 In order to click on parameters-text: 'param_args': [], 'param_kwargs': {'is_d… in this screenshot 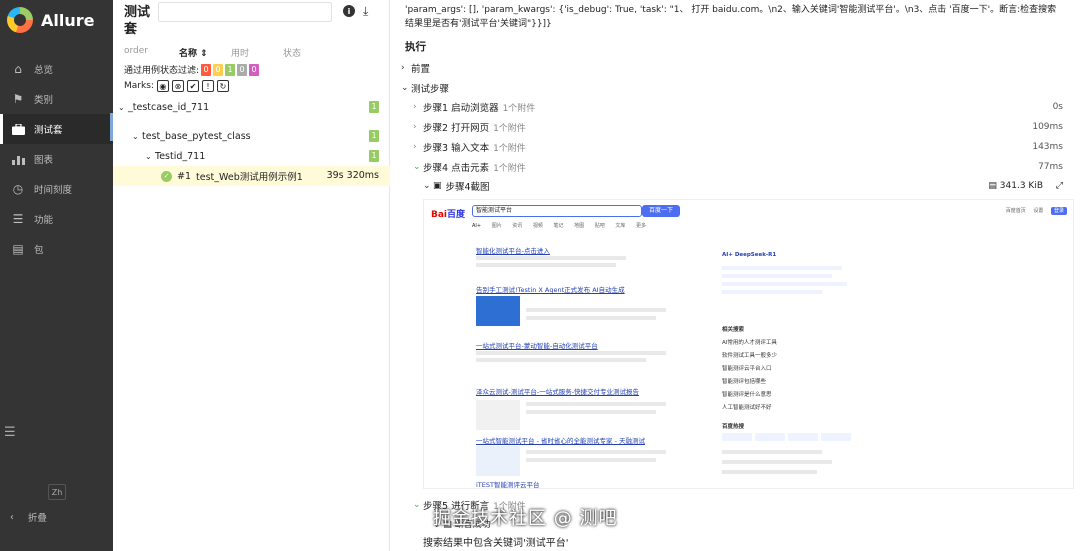, I will do `click(731, 17)`.